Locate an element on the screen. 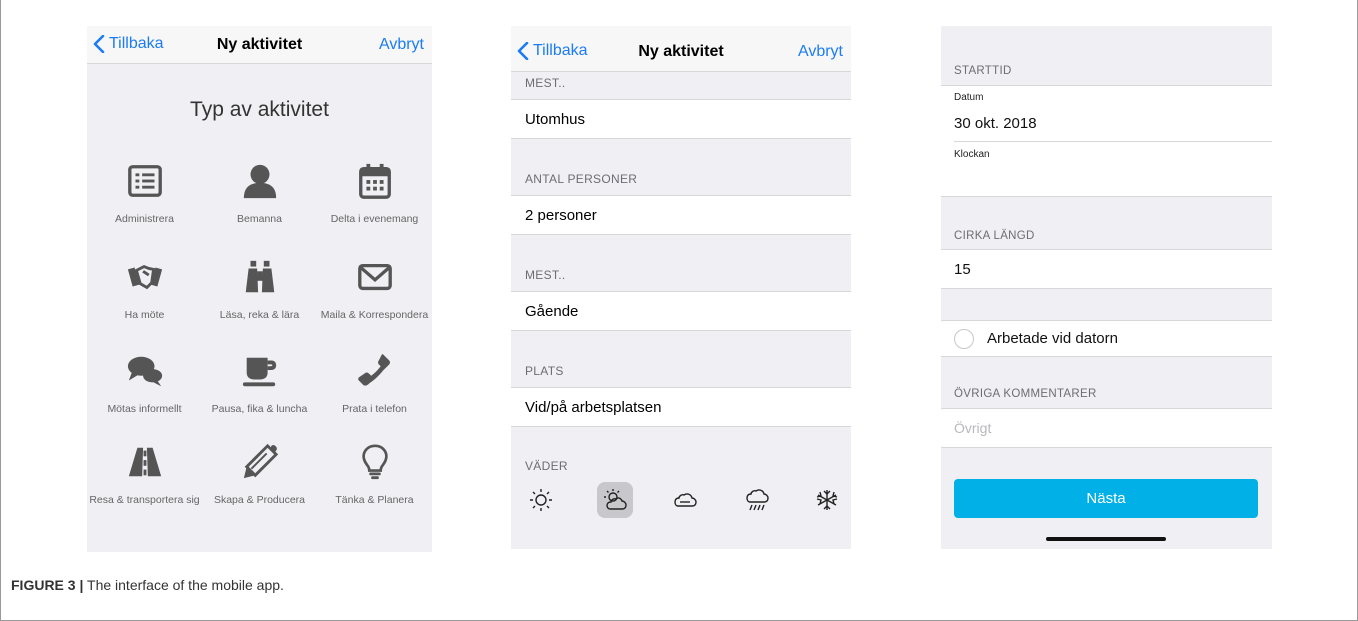 The width and height of the screenshot is (1358, 621). person-icon is located at coordinates (259, 181).